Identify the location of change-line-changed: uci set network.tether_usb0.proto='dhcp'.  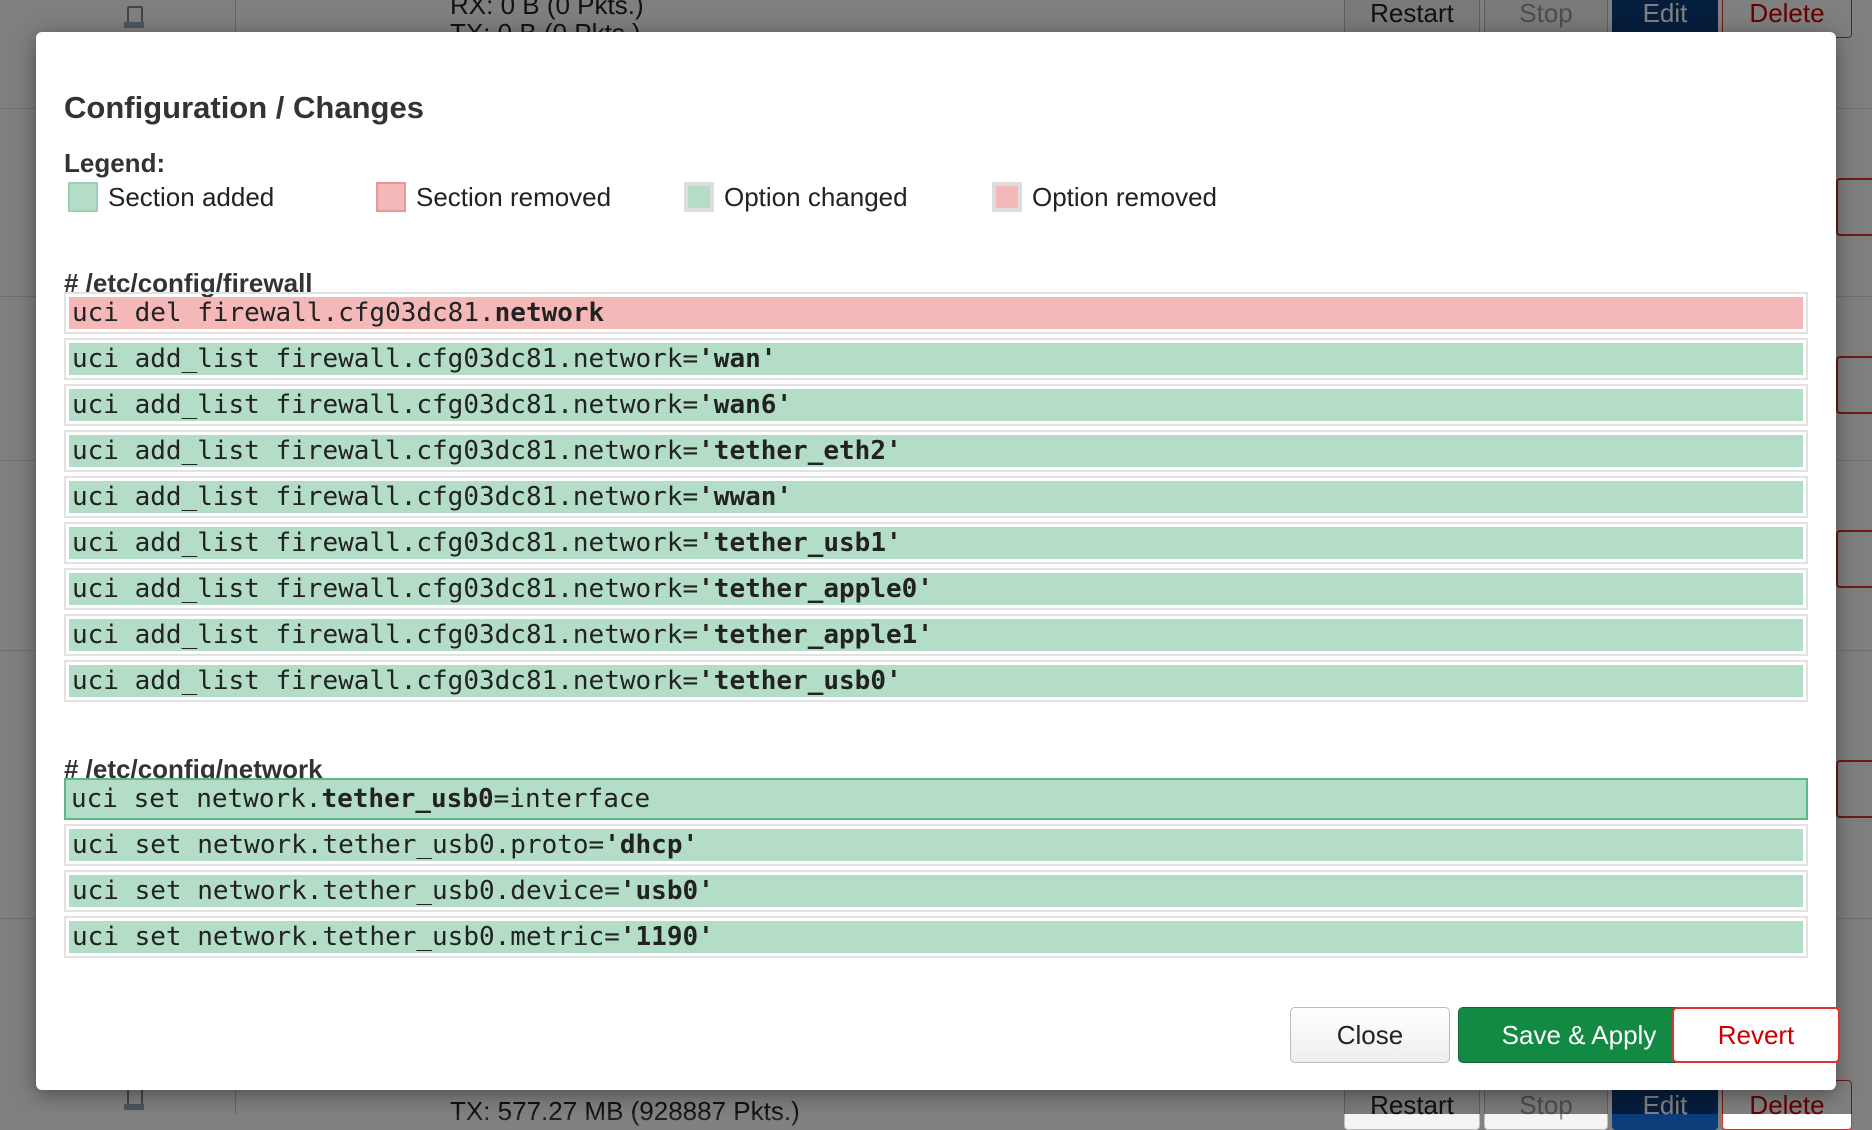
(936, 845).